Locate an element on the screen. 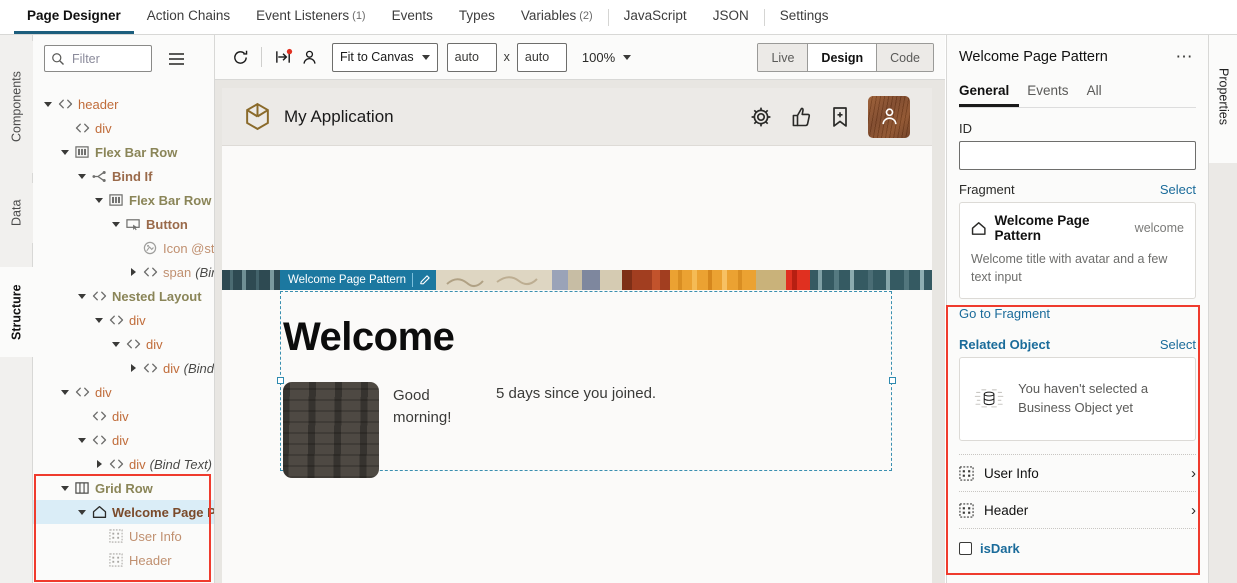 This screenshot has width=1237, height=583. properties-header: Welcome Page Pattern ⋯ is located at coordinates (1077, 50).